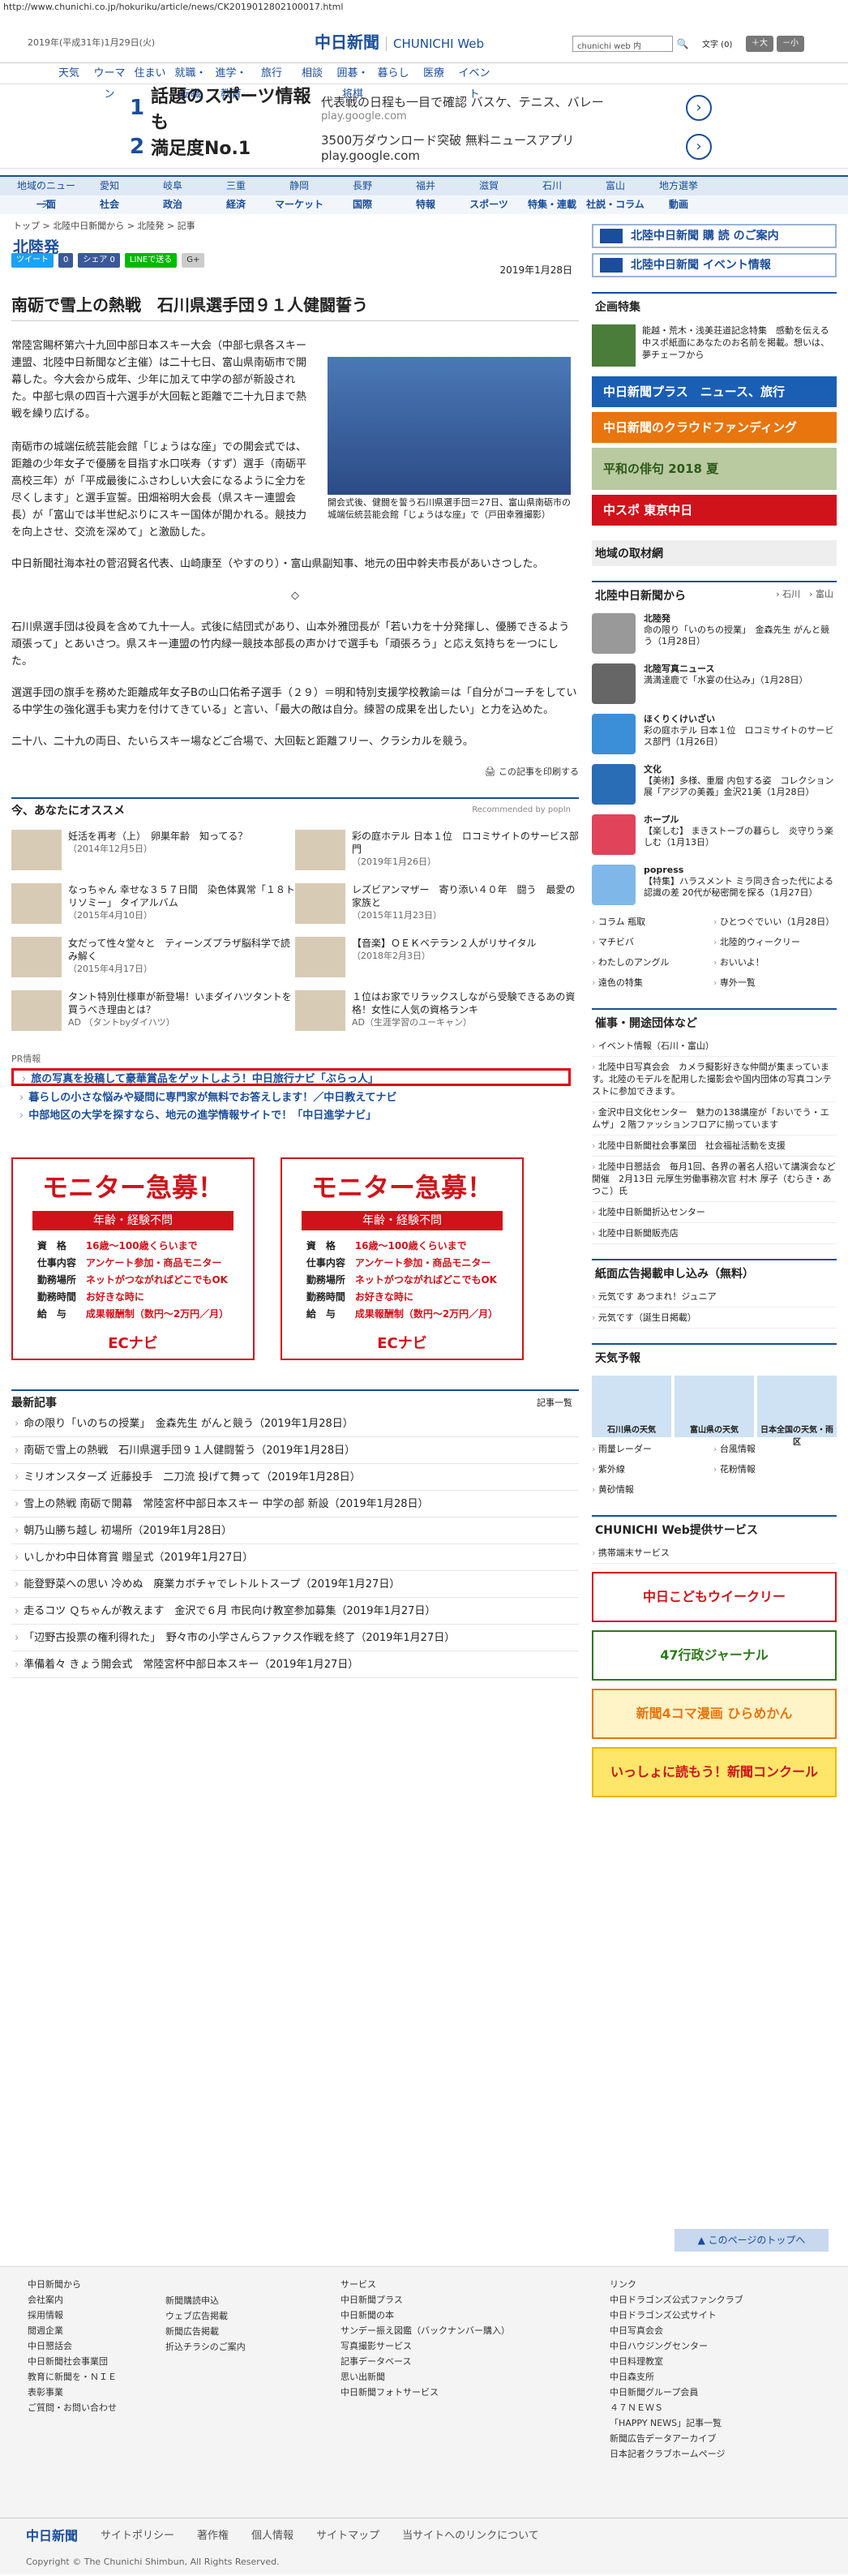  Describe the element at coordinates (153, 959) in the screenshot. I see `recommend-item: 女だって性々堂々と ティーンズプラザ脳科学で読み解く （2015年4月17日）` at that location.